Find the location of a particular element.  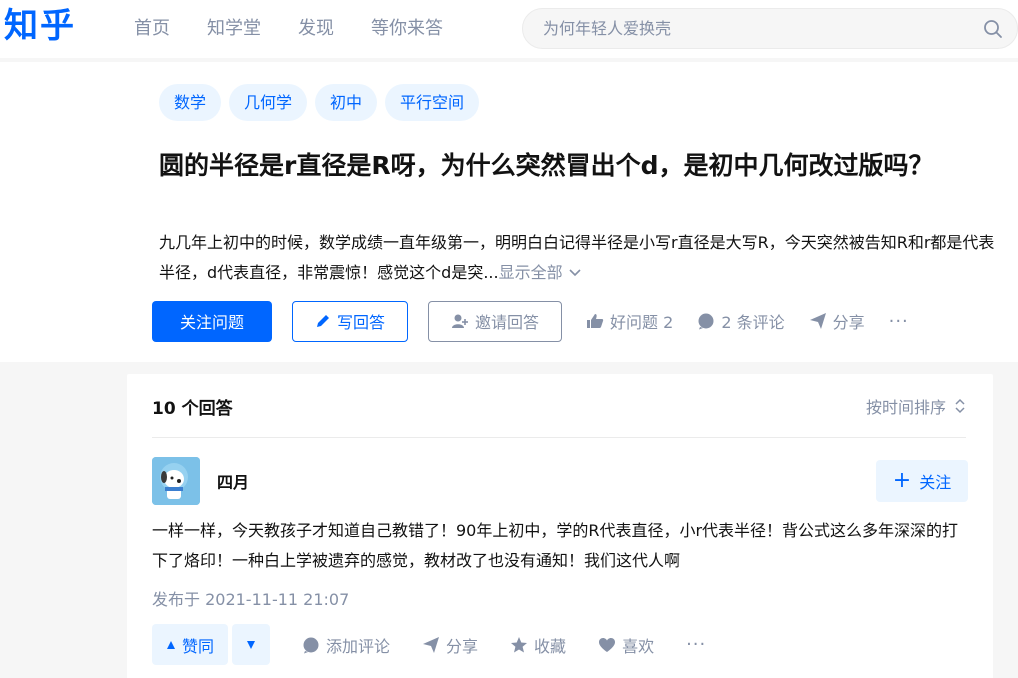

downvote-button is located at coordinates (251, 644).